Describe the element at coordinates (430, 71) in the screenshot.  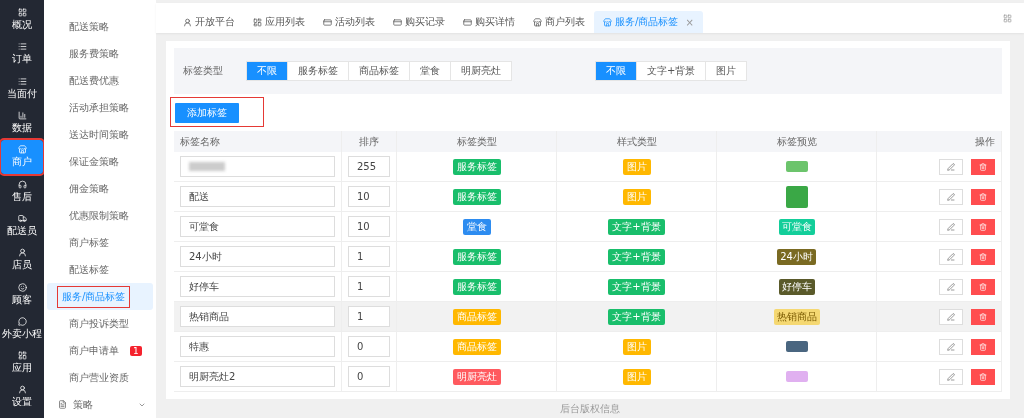
I see `filter-option: 堂食` at that location.